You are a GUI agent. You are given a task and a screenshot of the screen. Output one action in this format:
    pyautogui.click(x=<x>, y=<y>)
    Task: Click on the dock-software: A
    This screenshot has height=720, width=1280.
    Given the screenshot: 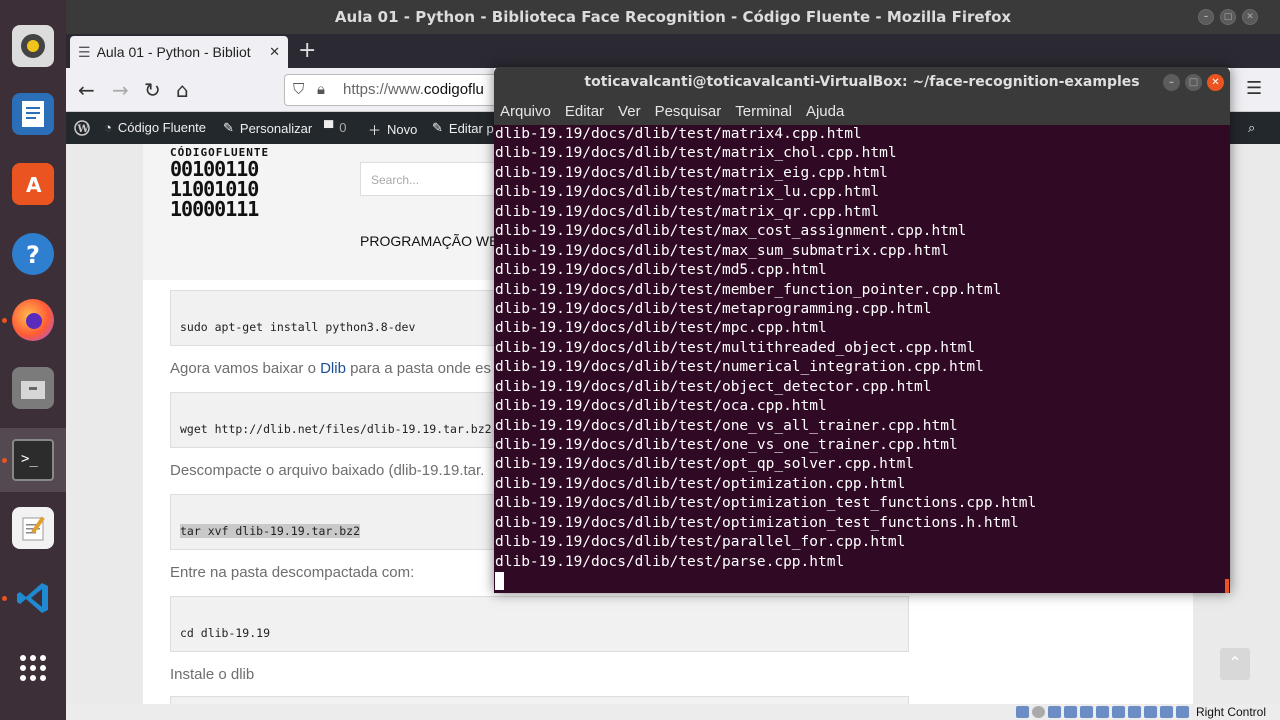 What is the action you would take?
    pyautogui.click(x=33, y=184)
    